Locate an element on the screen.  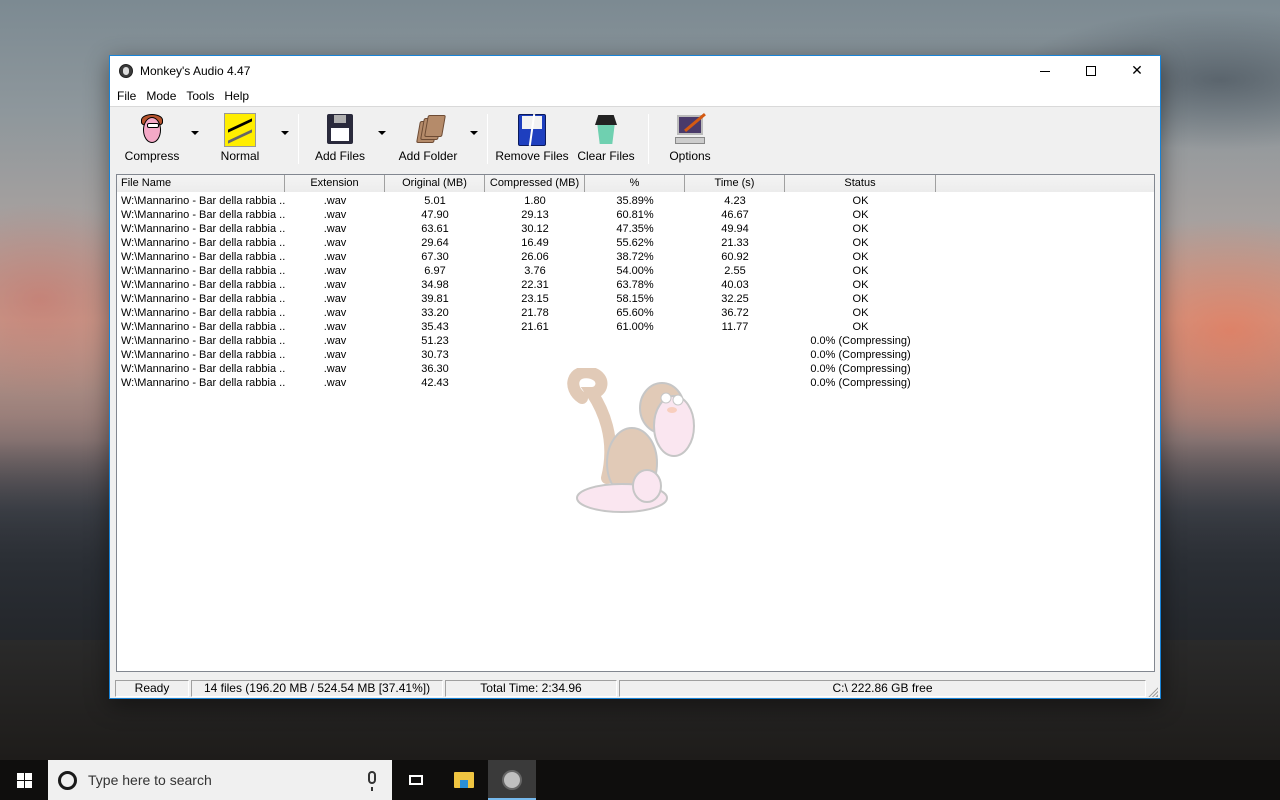
task-view-button is located at coordinates (416, 780).